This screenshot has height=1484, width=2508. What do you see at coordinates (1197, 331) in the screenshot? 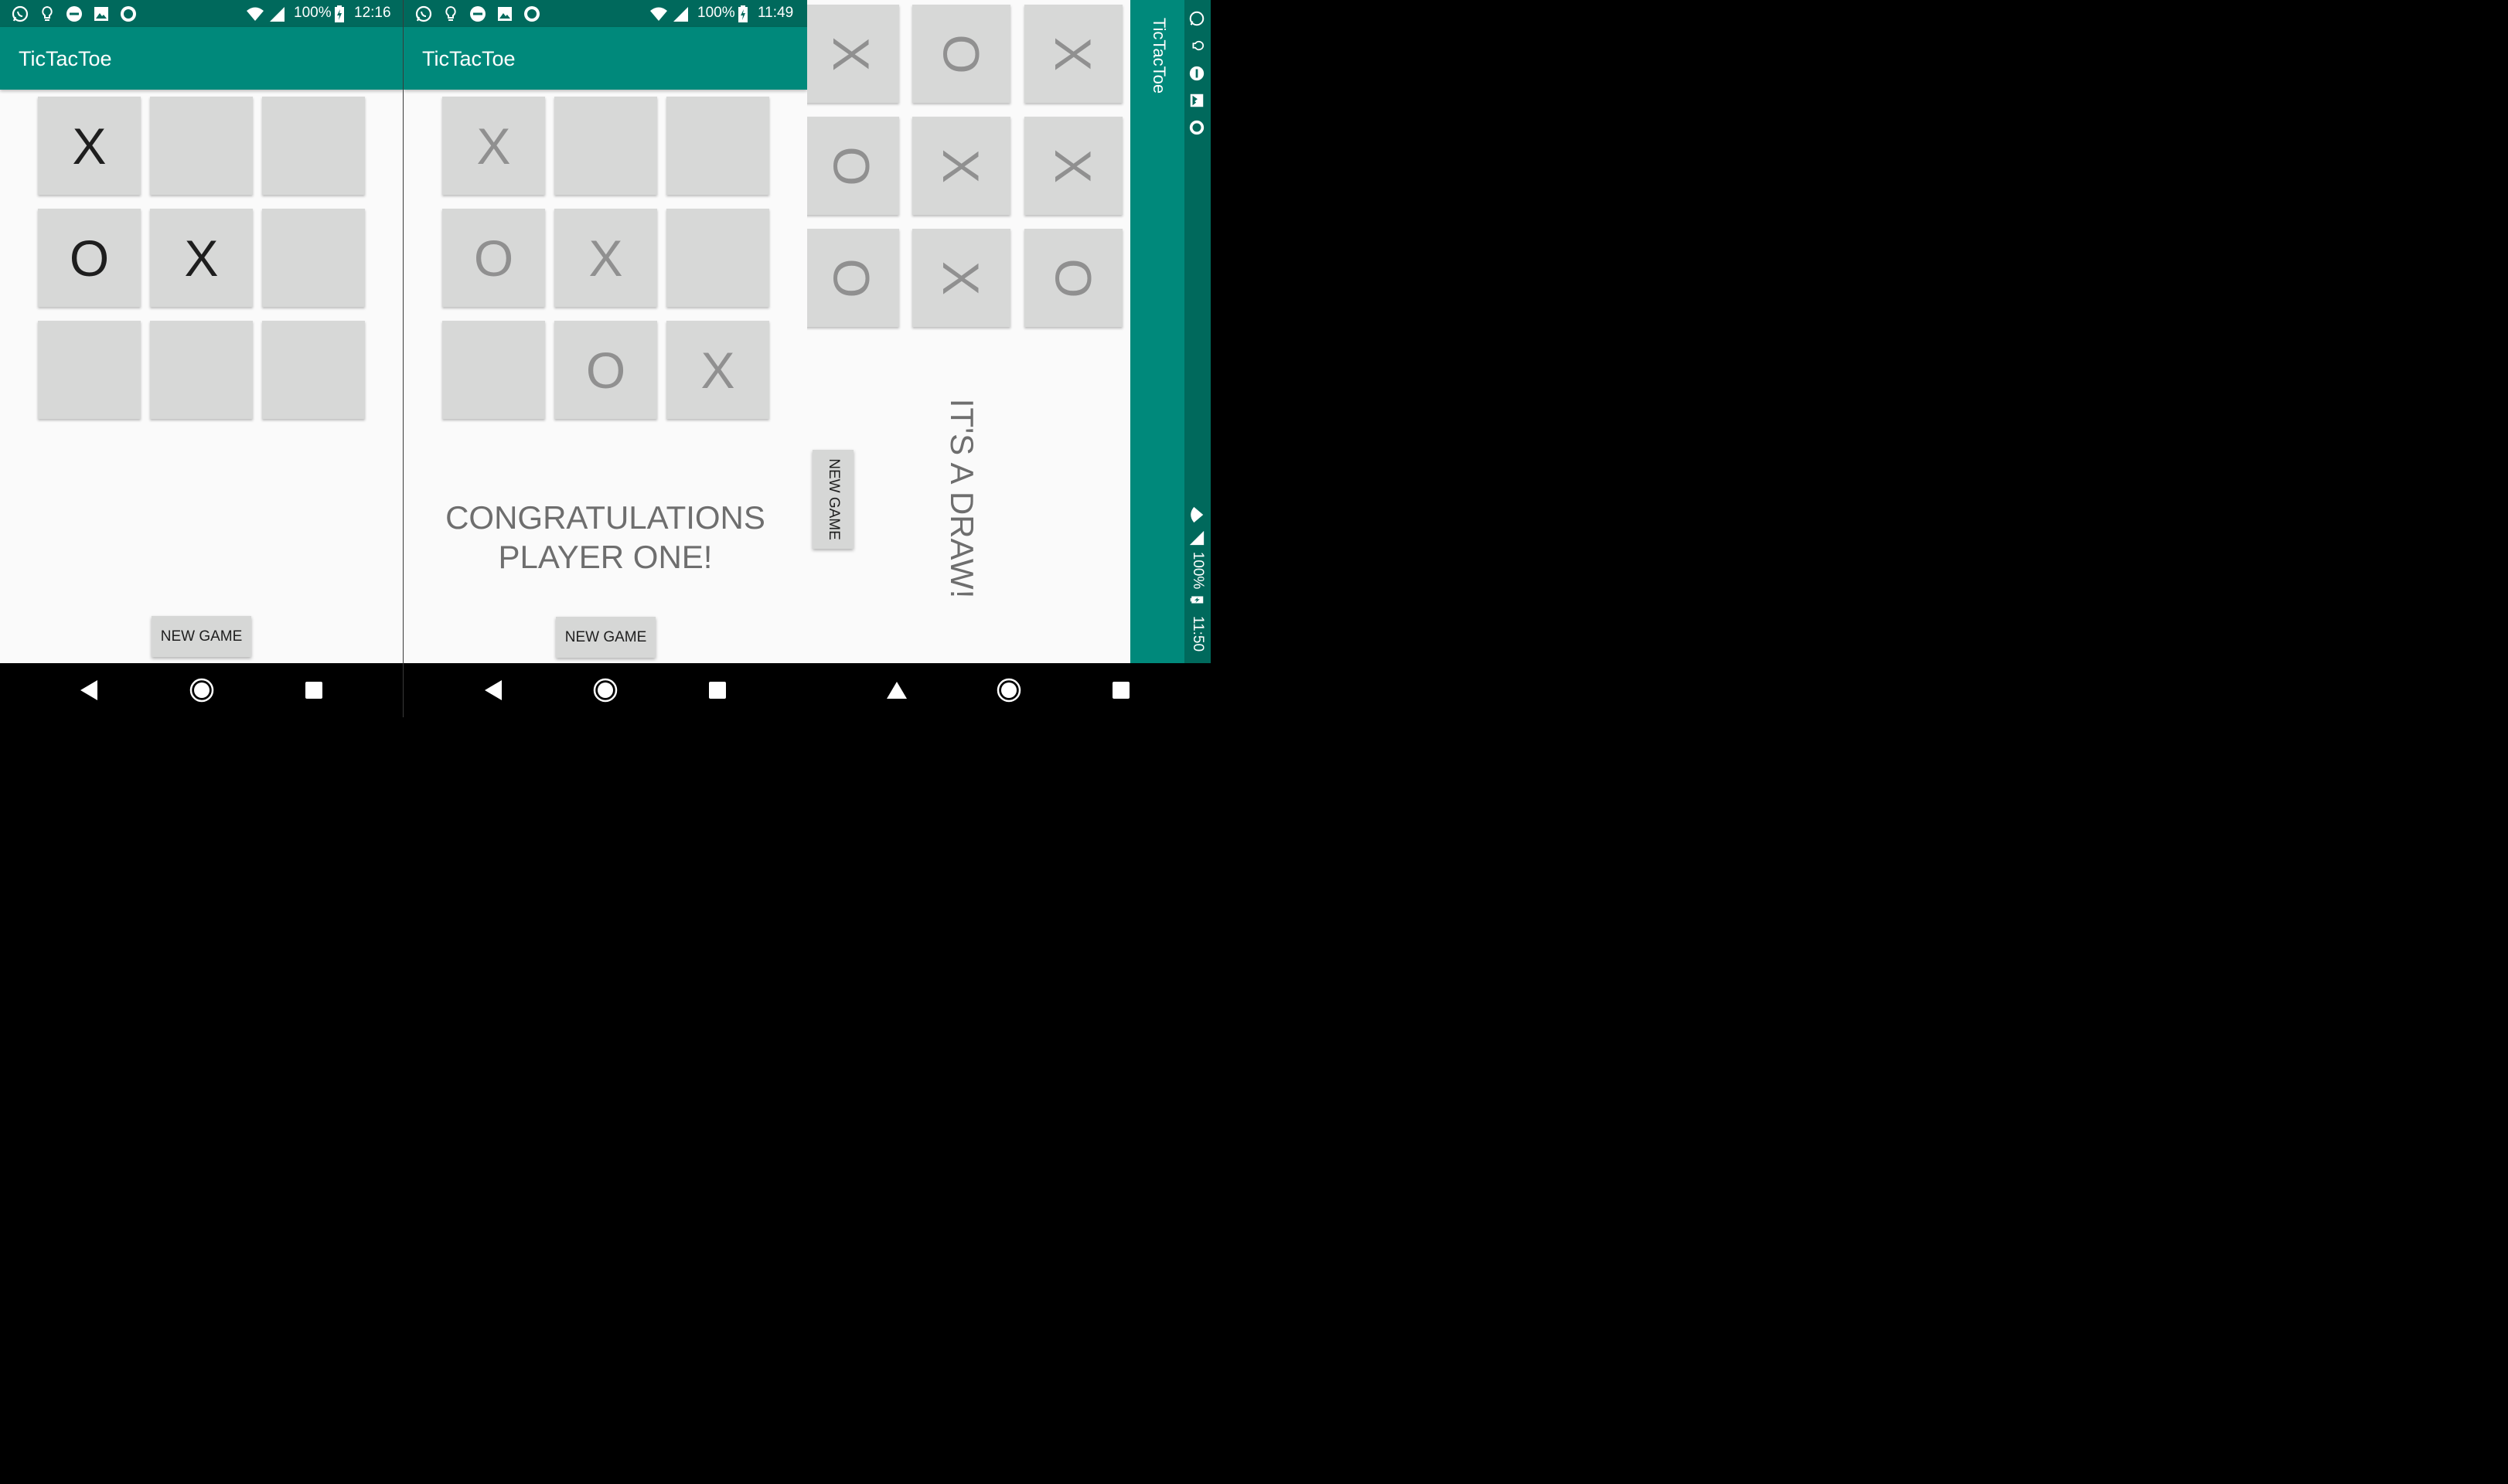
I see `status-bar: 100% 11:50` at bounding box center [1197, 331].